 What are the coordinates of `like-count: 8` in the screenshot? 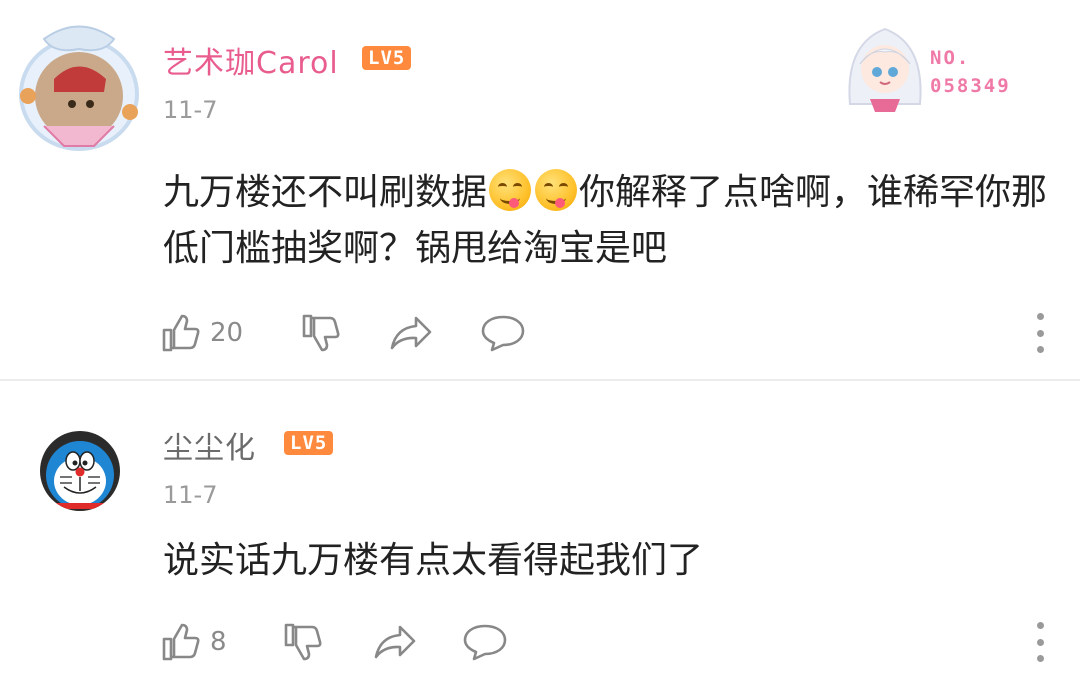 It's located at (218, 642).